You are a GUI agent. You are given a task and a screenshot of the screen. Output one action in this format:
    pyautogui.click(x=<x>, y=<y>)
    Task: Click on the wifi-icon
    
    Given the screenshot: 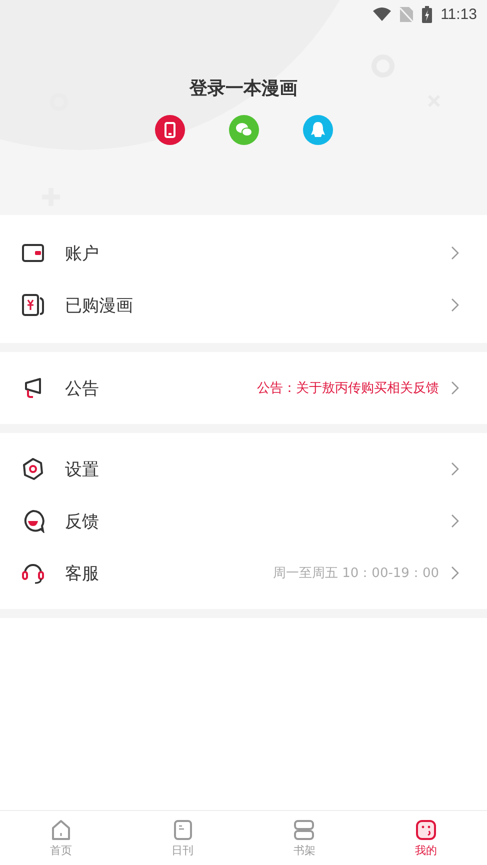 What is the action you would take?
    pyautogui.click(x=381, y=14)
    